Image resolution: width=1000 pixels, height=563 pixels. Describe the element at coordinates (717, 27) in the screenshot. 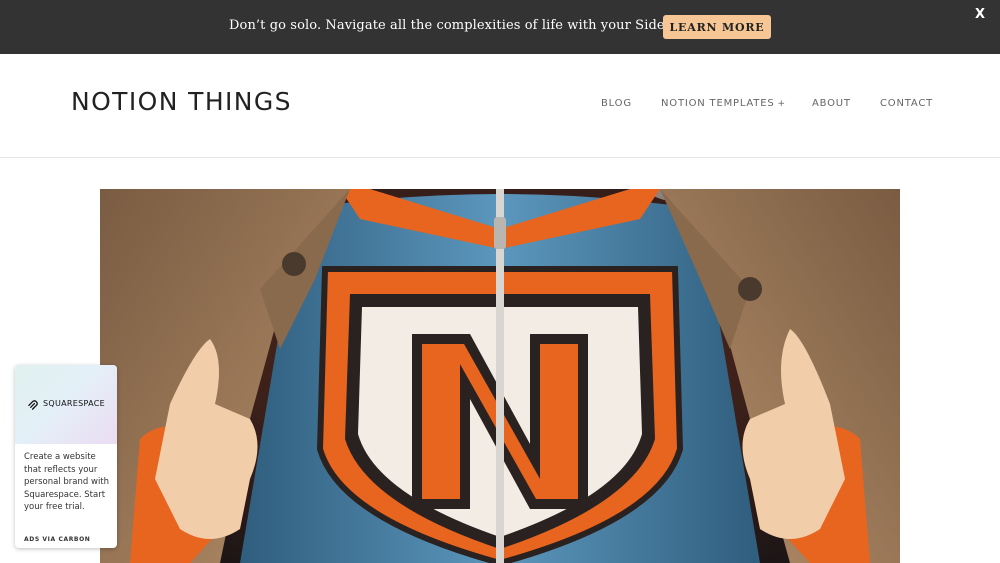

I see `learn-more-button: LEARN MORE` at that location.